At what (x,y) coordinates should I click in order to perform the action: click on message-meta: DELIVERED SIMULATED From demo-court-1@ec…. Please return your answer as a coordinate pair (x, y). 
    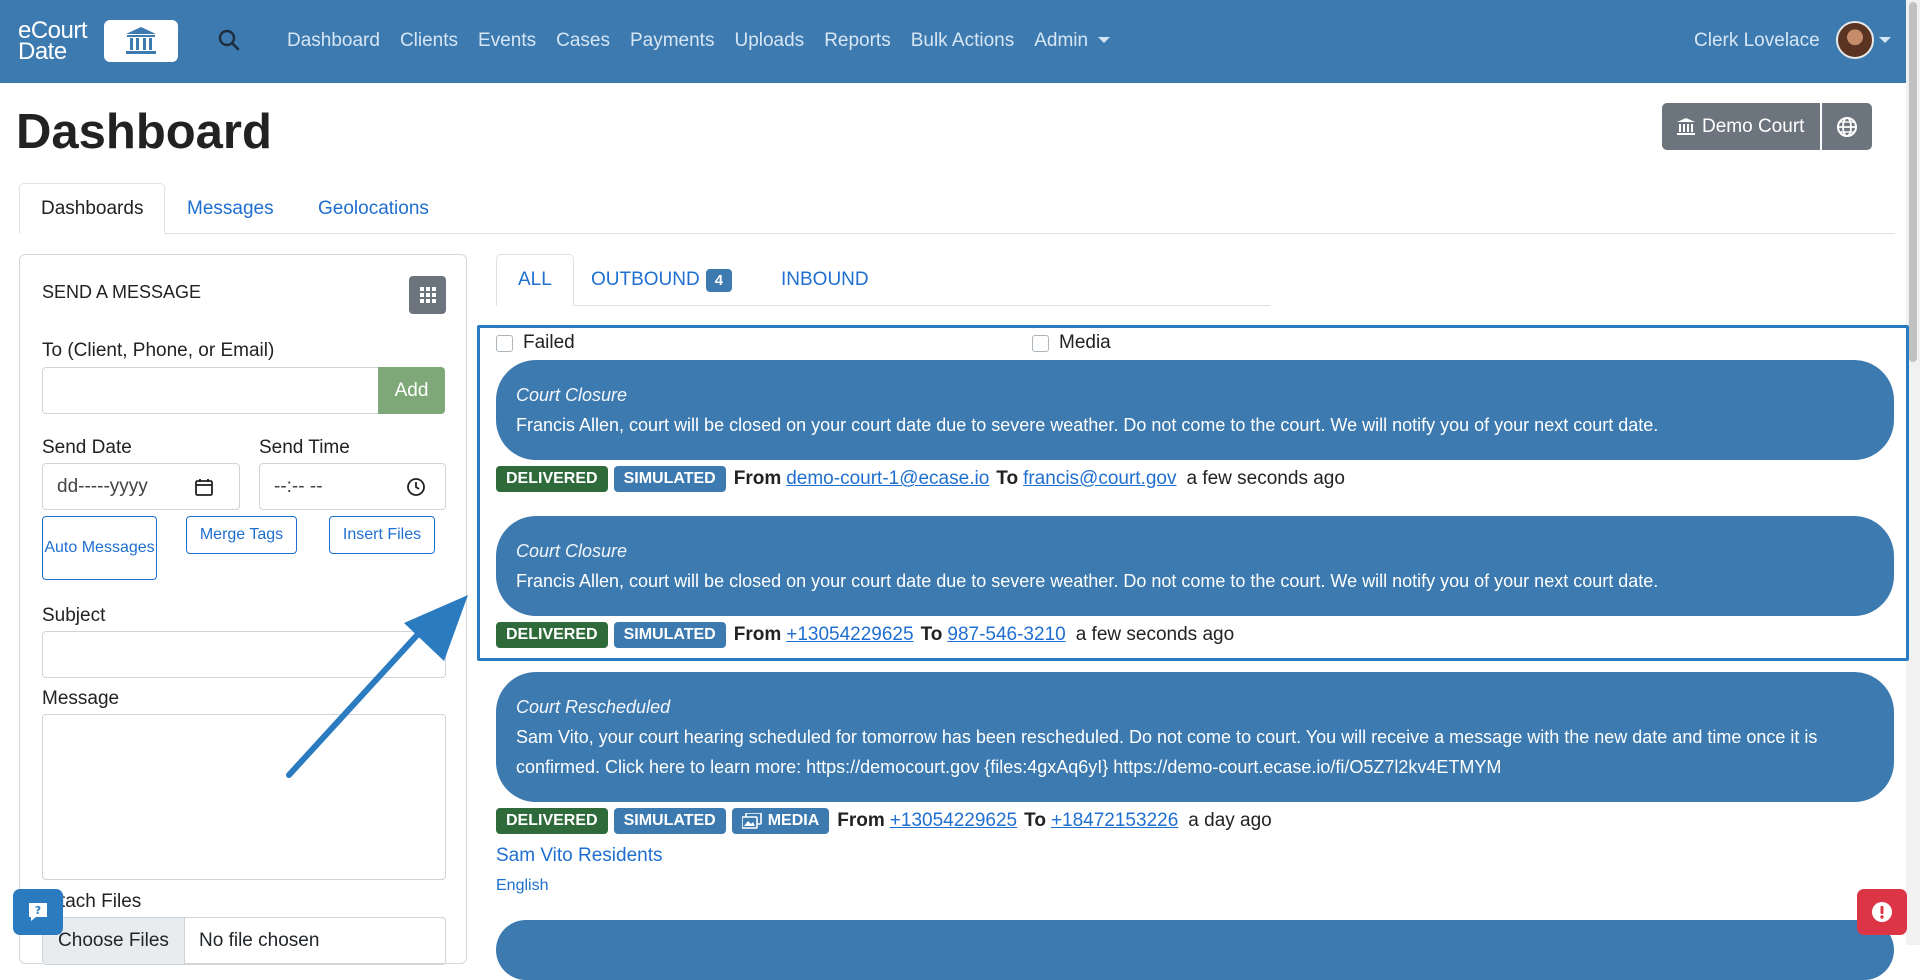
    Looking at the image, I should click on (920, 479).